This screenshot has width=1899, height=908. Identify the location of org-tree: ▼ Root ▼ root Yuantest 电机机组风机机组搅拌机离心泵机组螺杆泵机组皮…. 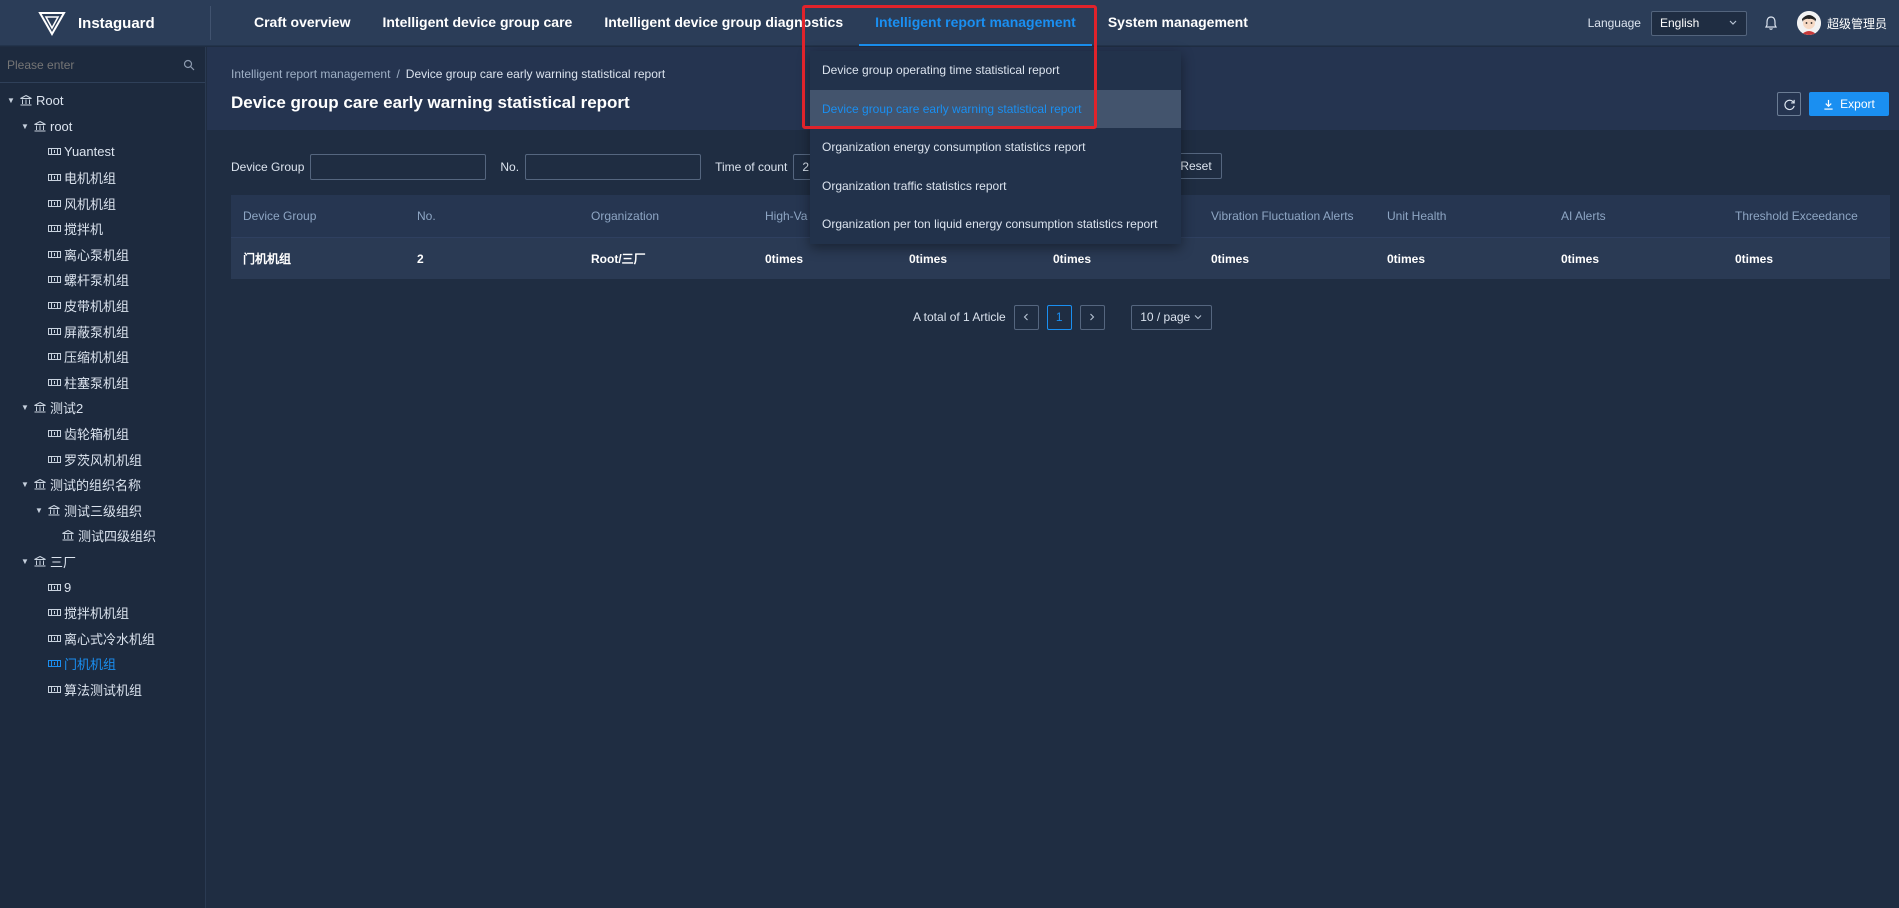
(102, 392).